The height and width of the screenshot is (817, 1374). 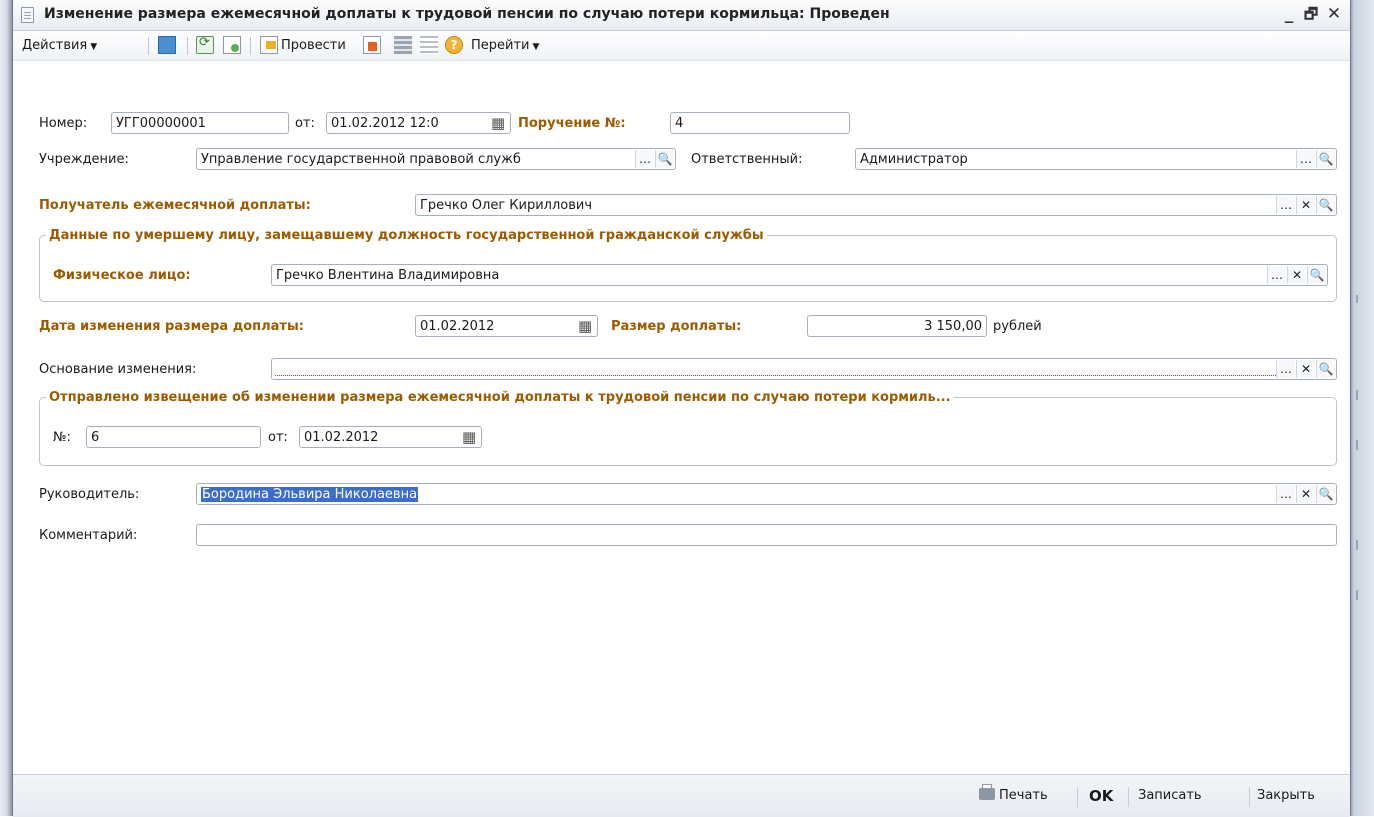 I want to click on responsible-label: Ответственный:, so click(x=747, y=159).